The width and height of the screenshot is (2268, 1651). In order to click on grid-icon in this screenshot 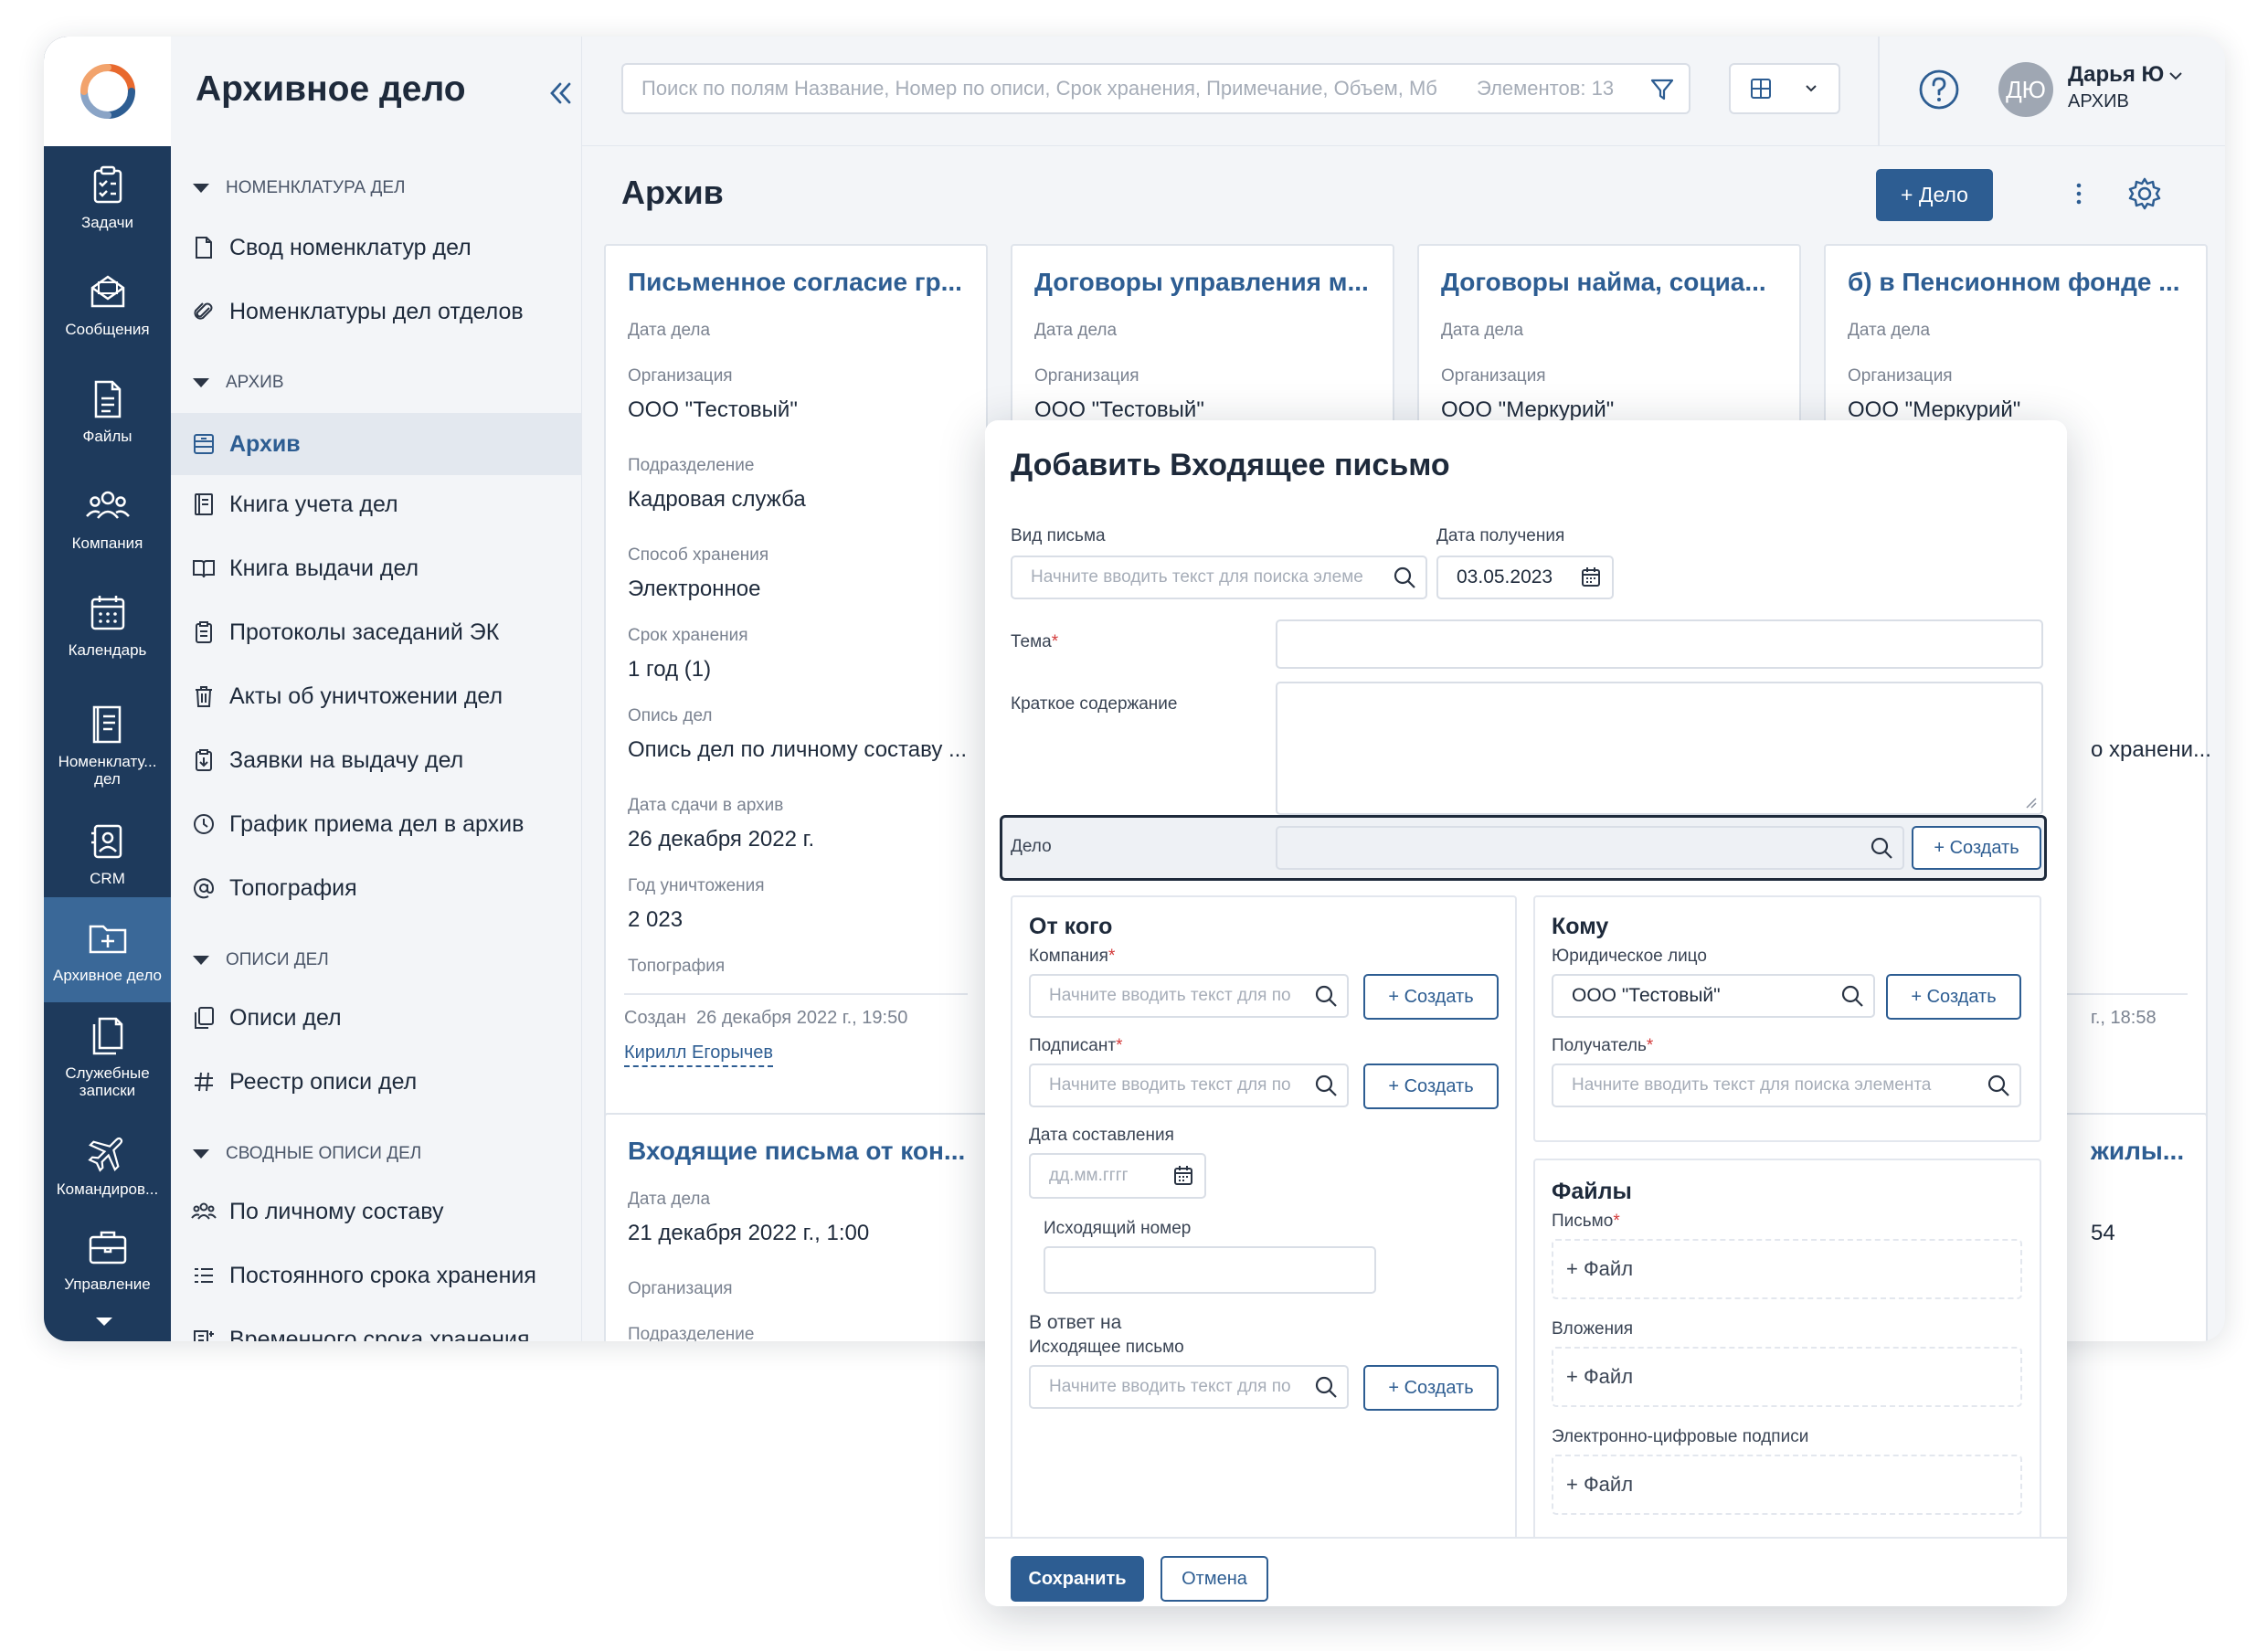, I will do `click(1761, 89)`.